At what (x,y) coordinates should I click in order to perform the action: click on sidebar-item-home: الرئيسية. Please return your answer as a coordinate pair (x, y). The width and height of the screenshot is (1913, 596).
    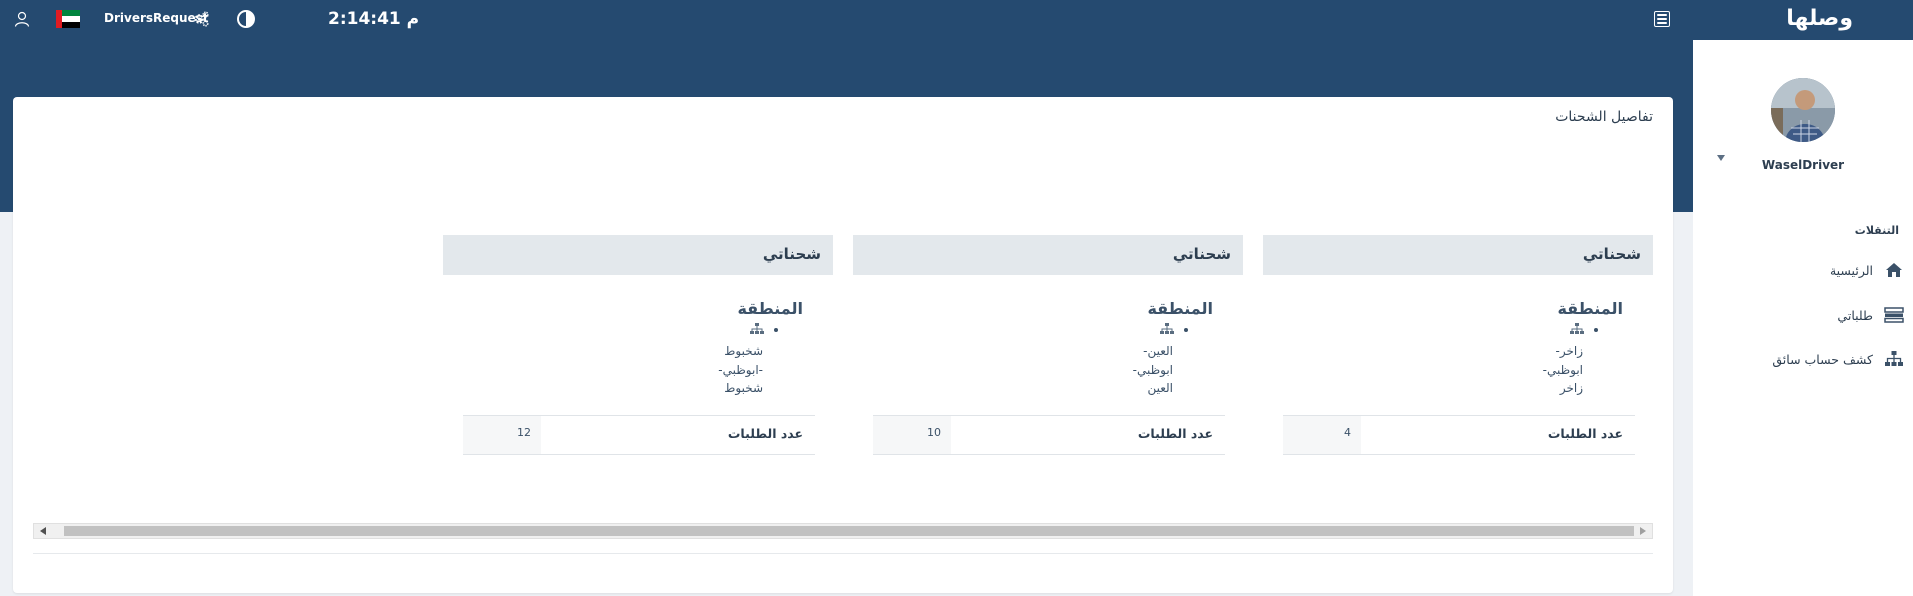
    Looking at the image, I should click on (1867, 270).